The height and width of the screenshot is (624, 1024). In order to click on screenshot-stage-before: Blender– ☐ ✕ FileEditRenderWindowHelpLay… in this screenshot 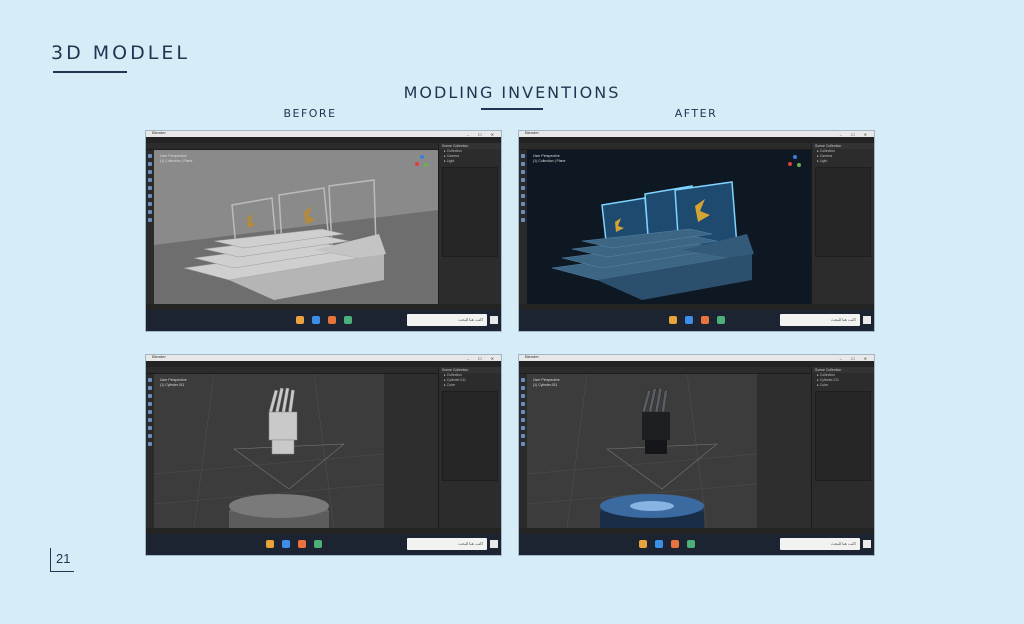, I will do `click(323, 231)`.